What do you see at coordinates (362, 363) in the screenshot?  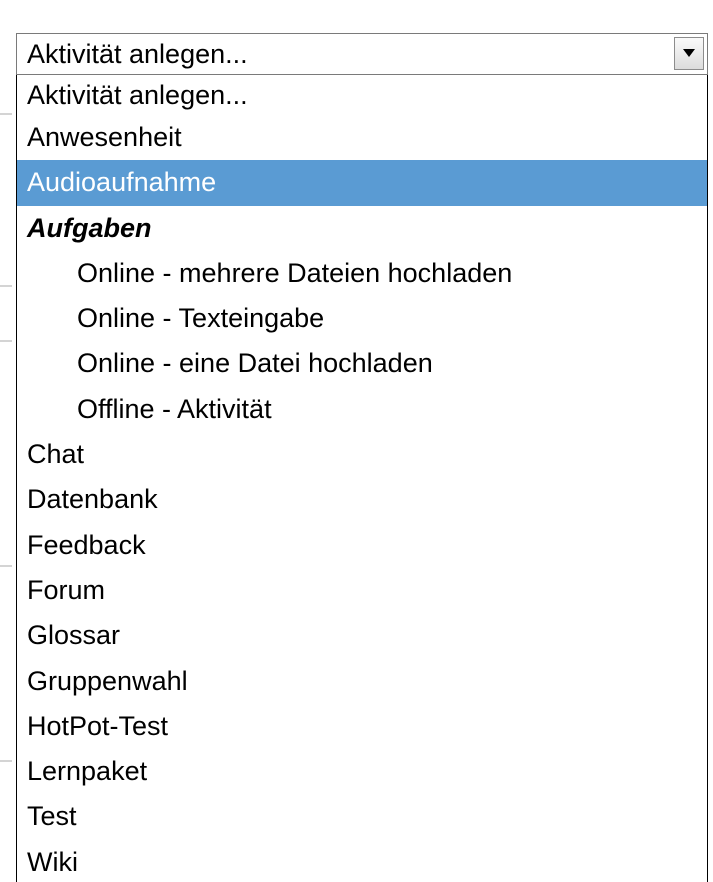 I see `option-online-eine-datei: Online - eine Datei hochladen` at bounding box center [362, 363].